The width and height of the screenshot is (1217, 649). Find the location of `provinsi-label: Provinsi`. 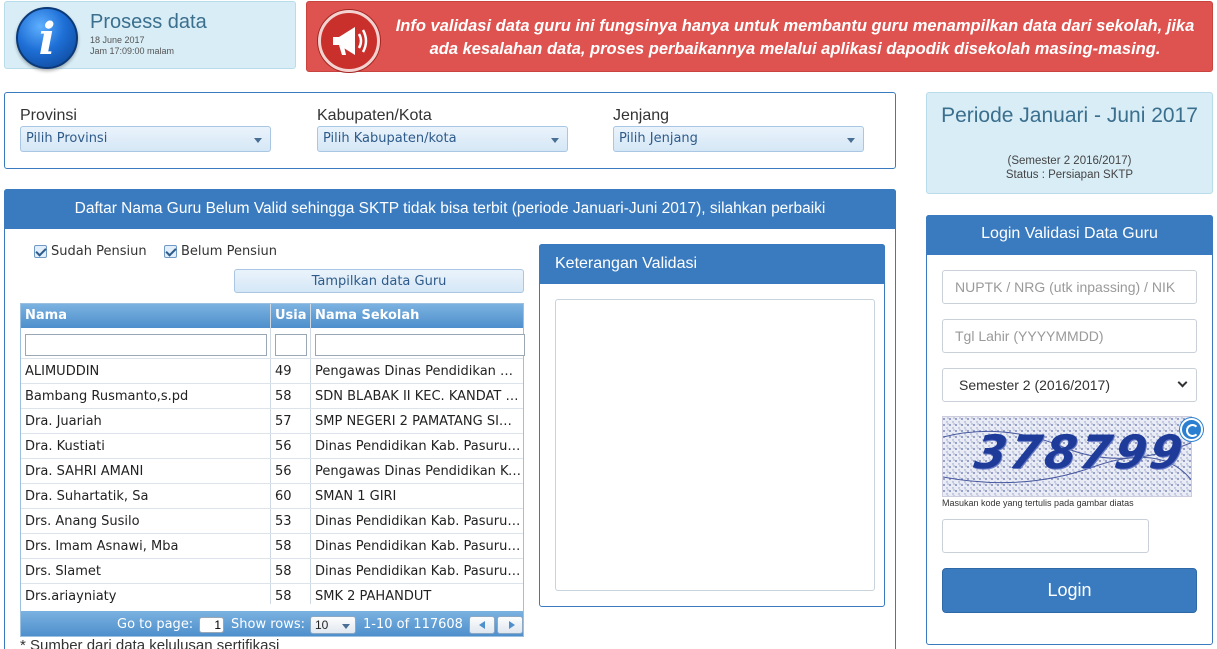

provinsi-label: Provinsi is located at coordinates (48, 115).